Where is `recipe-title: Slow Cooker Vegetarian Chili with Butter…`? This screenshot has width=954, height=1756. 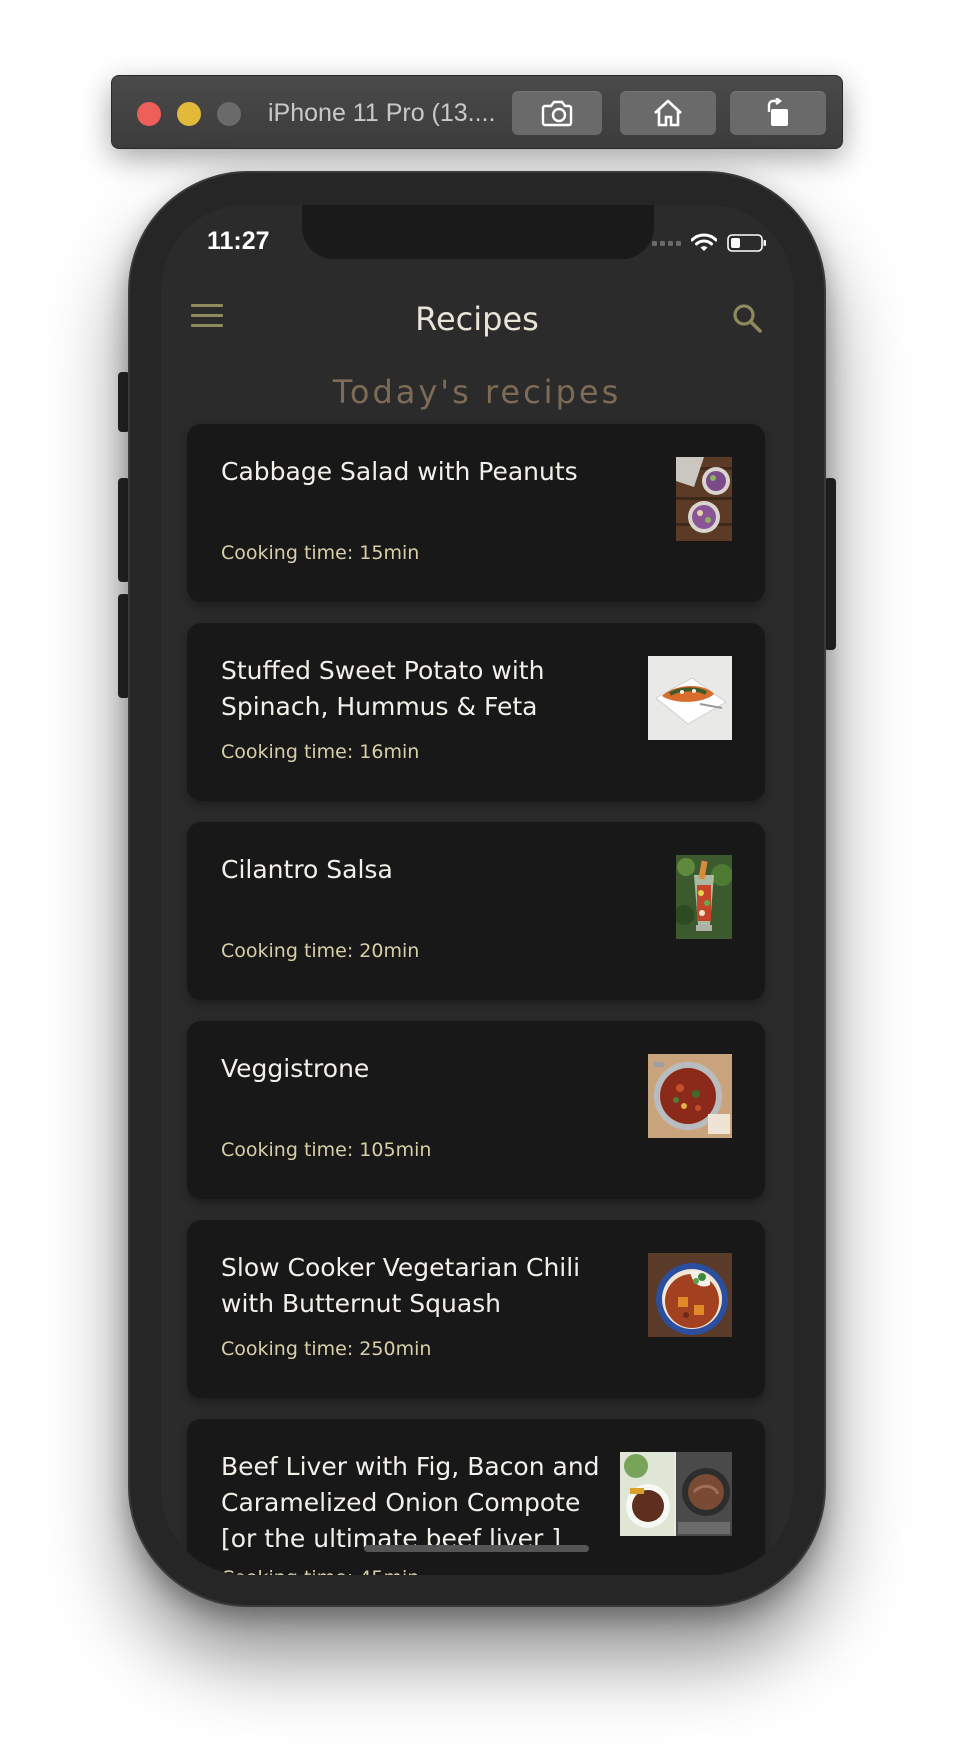 recipe-title: Slow Cooker Vegetarian Chili with Butter… is located at coordinates (401, 1285).